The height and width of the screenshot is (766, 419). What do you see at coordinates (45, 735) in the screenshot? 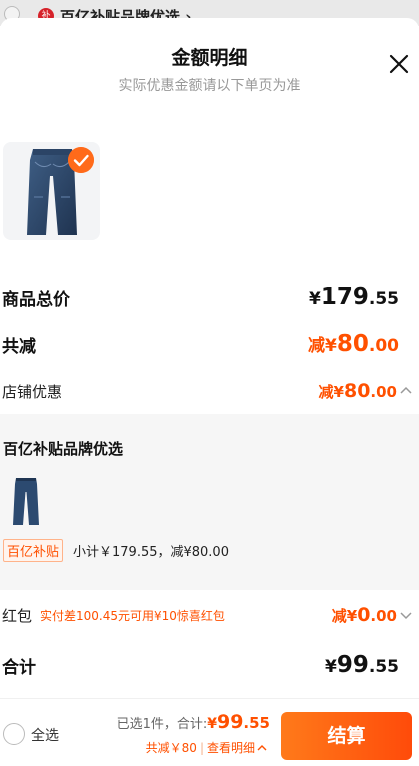
I see `select-all-label: 全选` at bounding box center [45, 735].